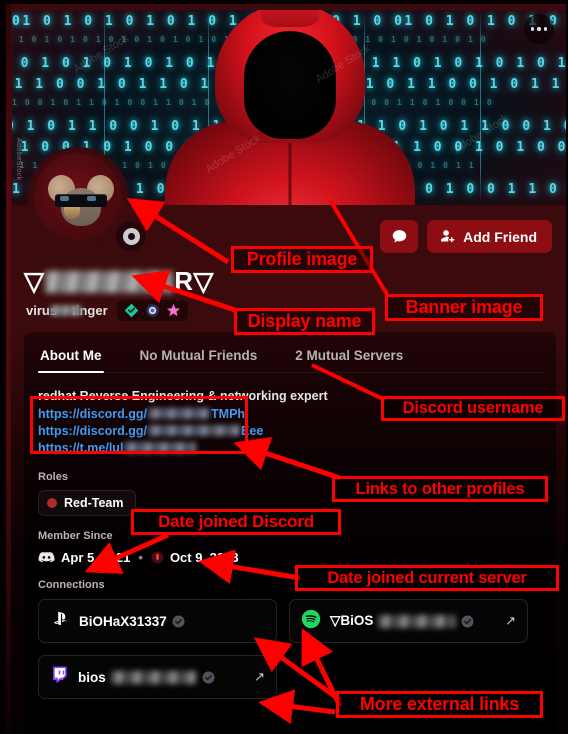 The width and height of the screenshot is (568, 734). I want to click on server-join-date-text: Oct 9, 2023, so click(204, 557).